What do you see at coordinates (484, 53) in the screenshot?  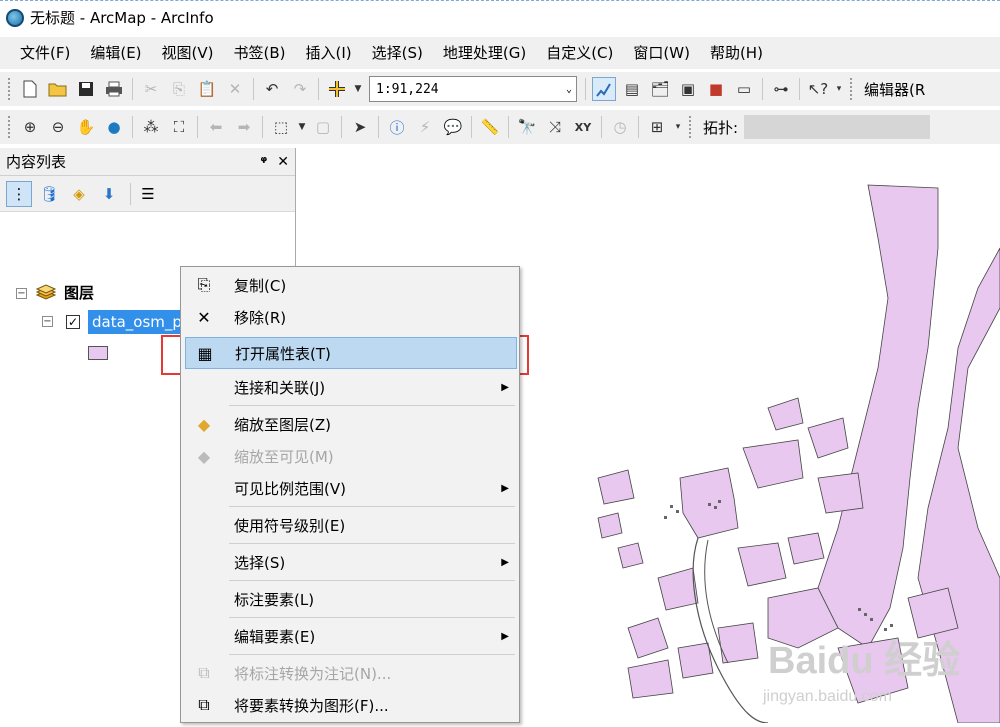 I see `menu-geoprocessing: 地理处理(G)` at bounding box center [484, 53].